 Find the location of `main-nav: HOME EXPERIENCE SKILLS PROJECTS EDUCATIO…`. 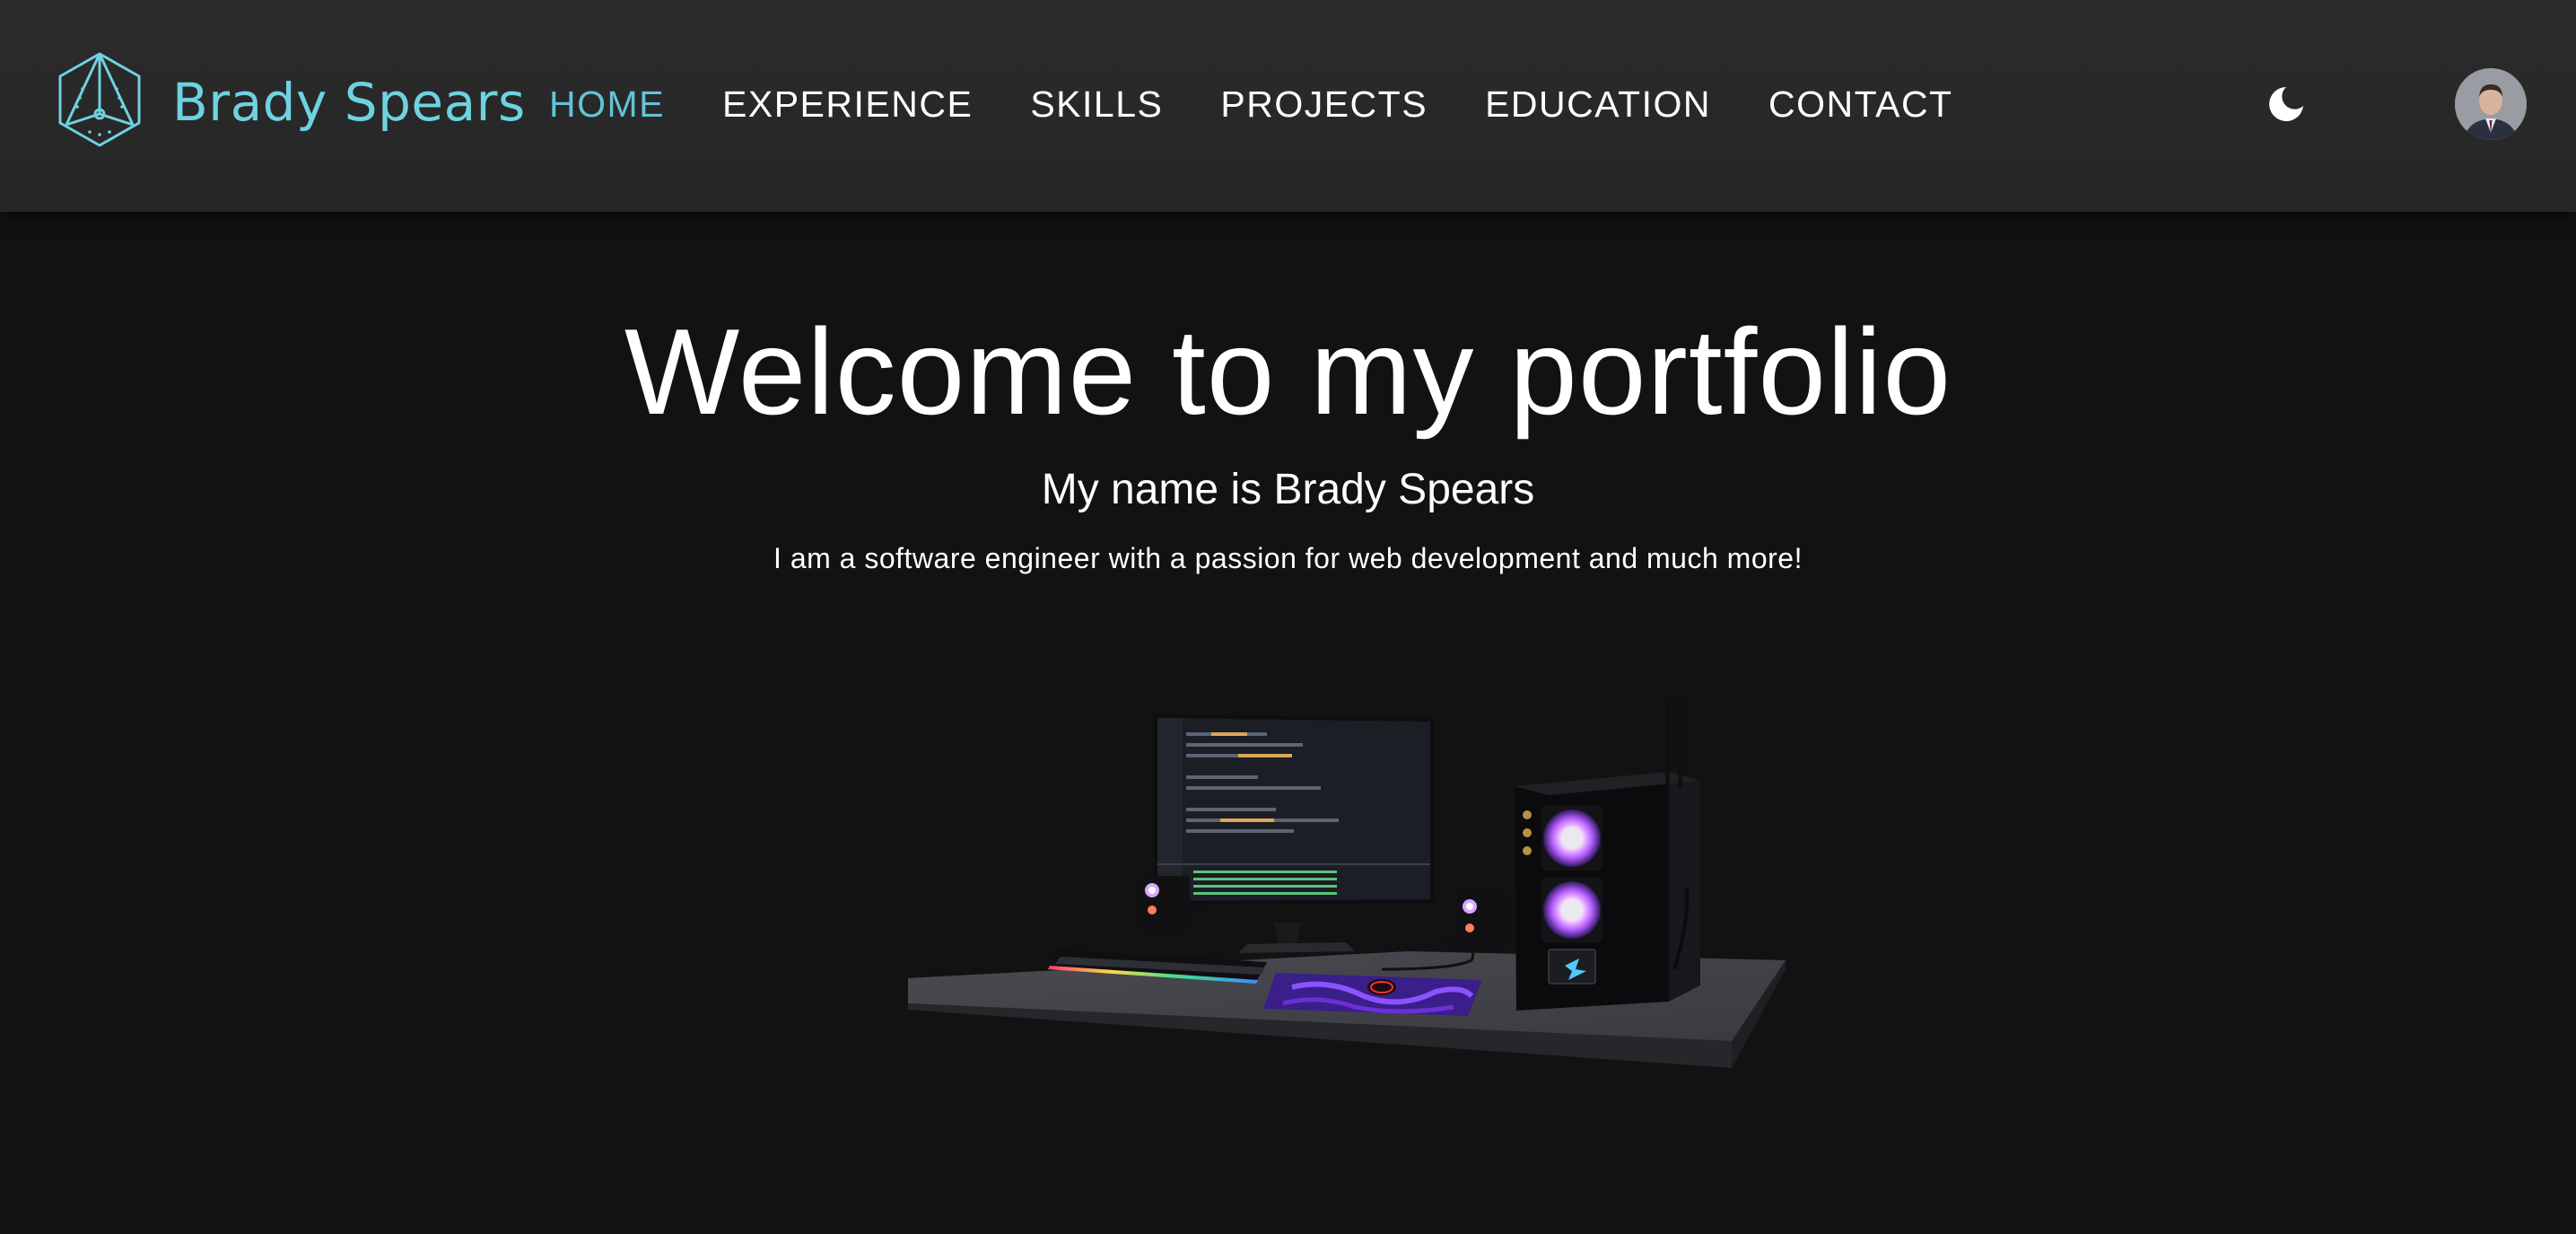

main-nav: HOME EXPERIENCE SKILLS PROJECTS EDUCATIO… is located at coordinates (1280, 104).